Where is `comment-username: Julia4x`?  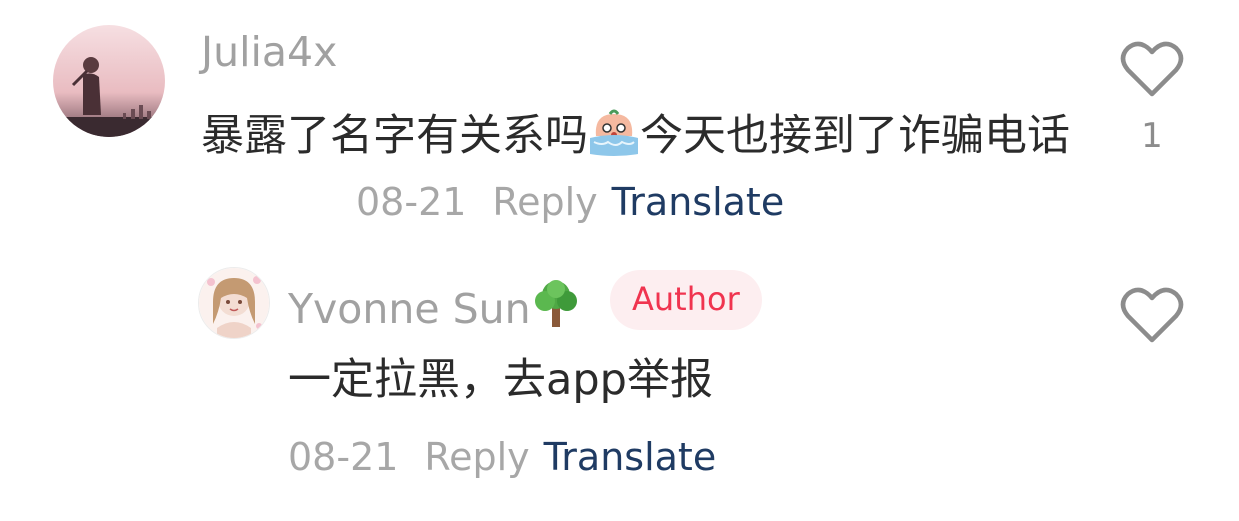
comment-username: Julia4x is located at coordinates (269, 52).